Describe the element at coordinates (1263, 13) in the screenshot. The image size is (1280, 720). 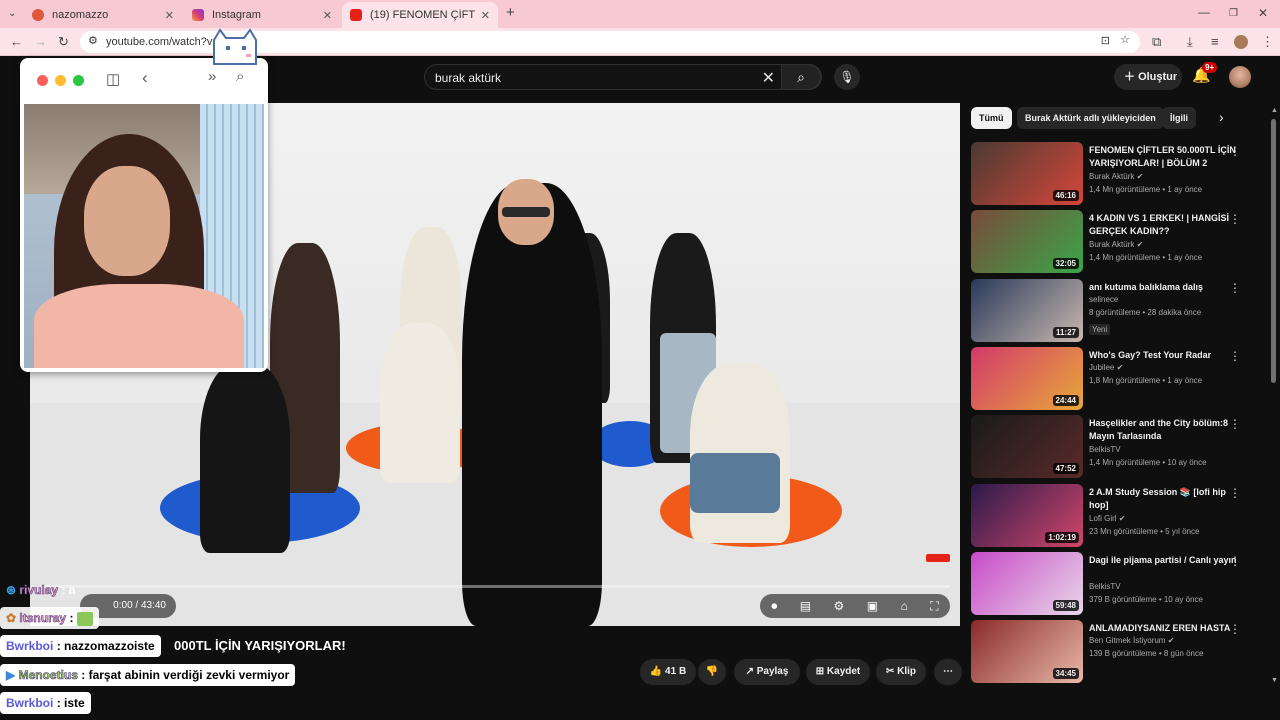
I see `close-window-button: ✕` at that location.